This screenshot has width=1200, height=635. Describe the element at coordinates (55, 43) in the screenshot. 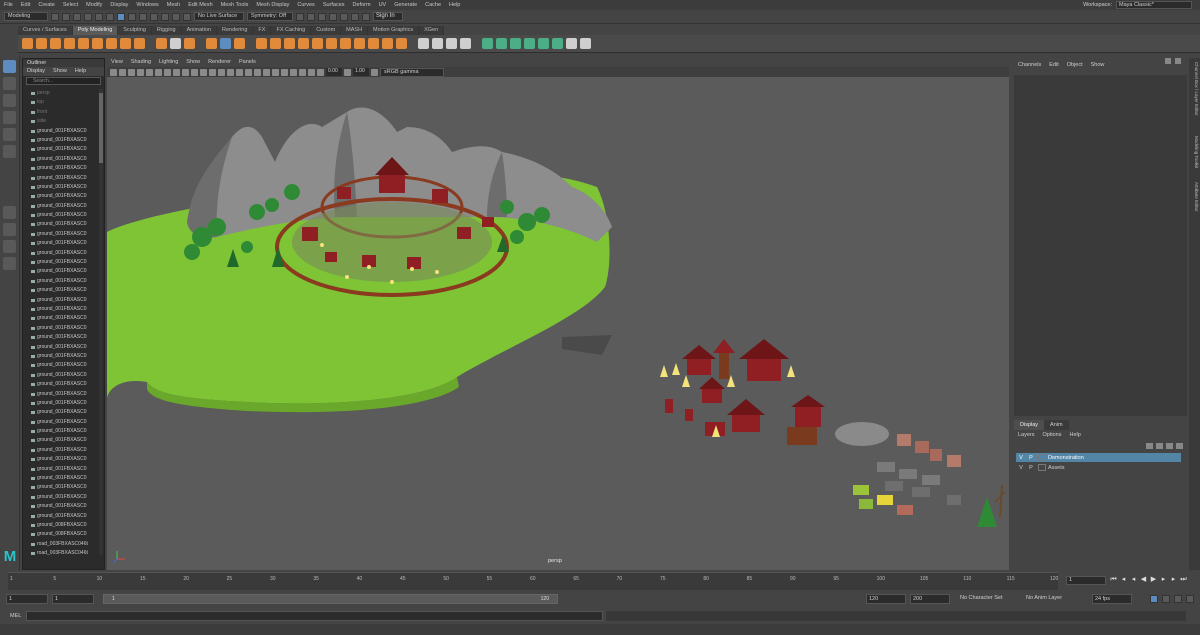

I see `poly-cylinder-icon` at that location.